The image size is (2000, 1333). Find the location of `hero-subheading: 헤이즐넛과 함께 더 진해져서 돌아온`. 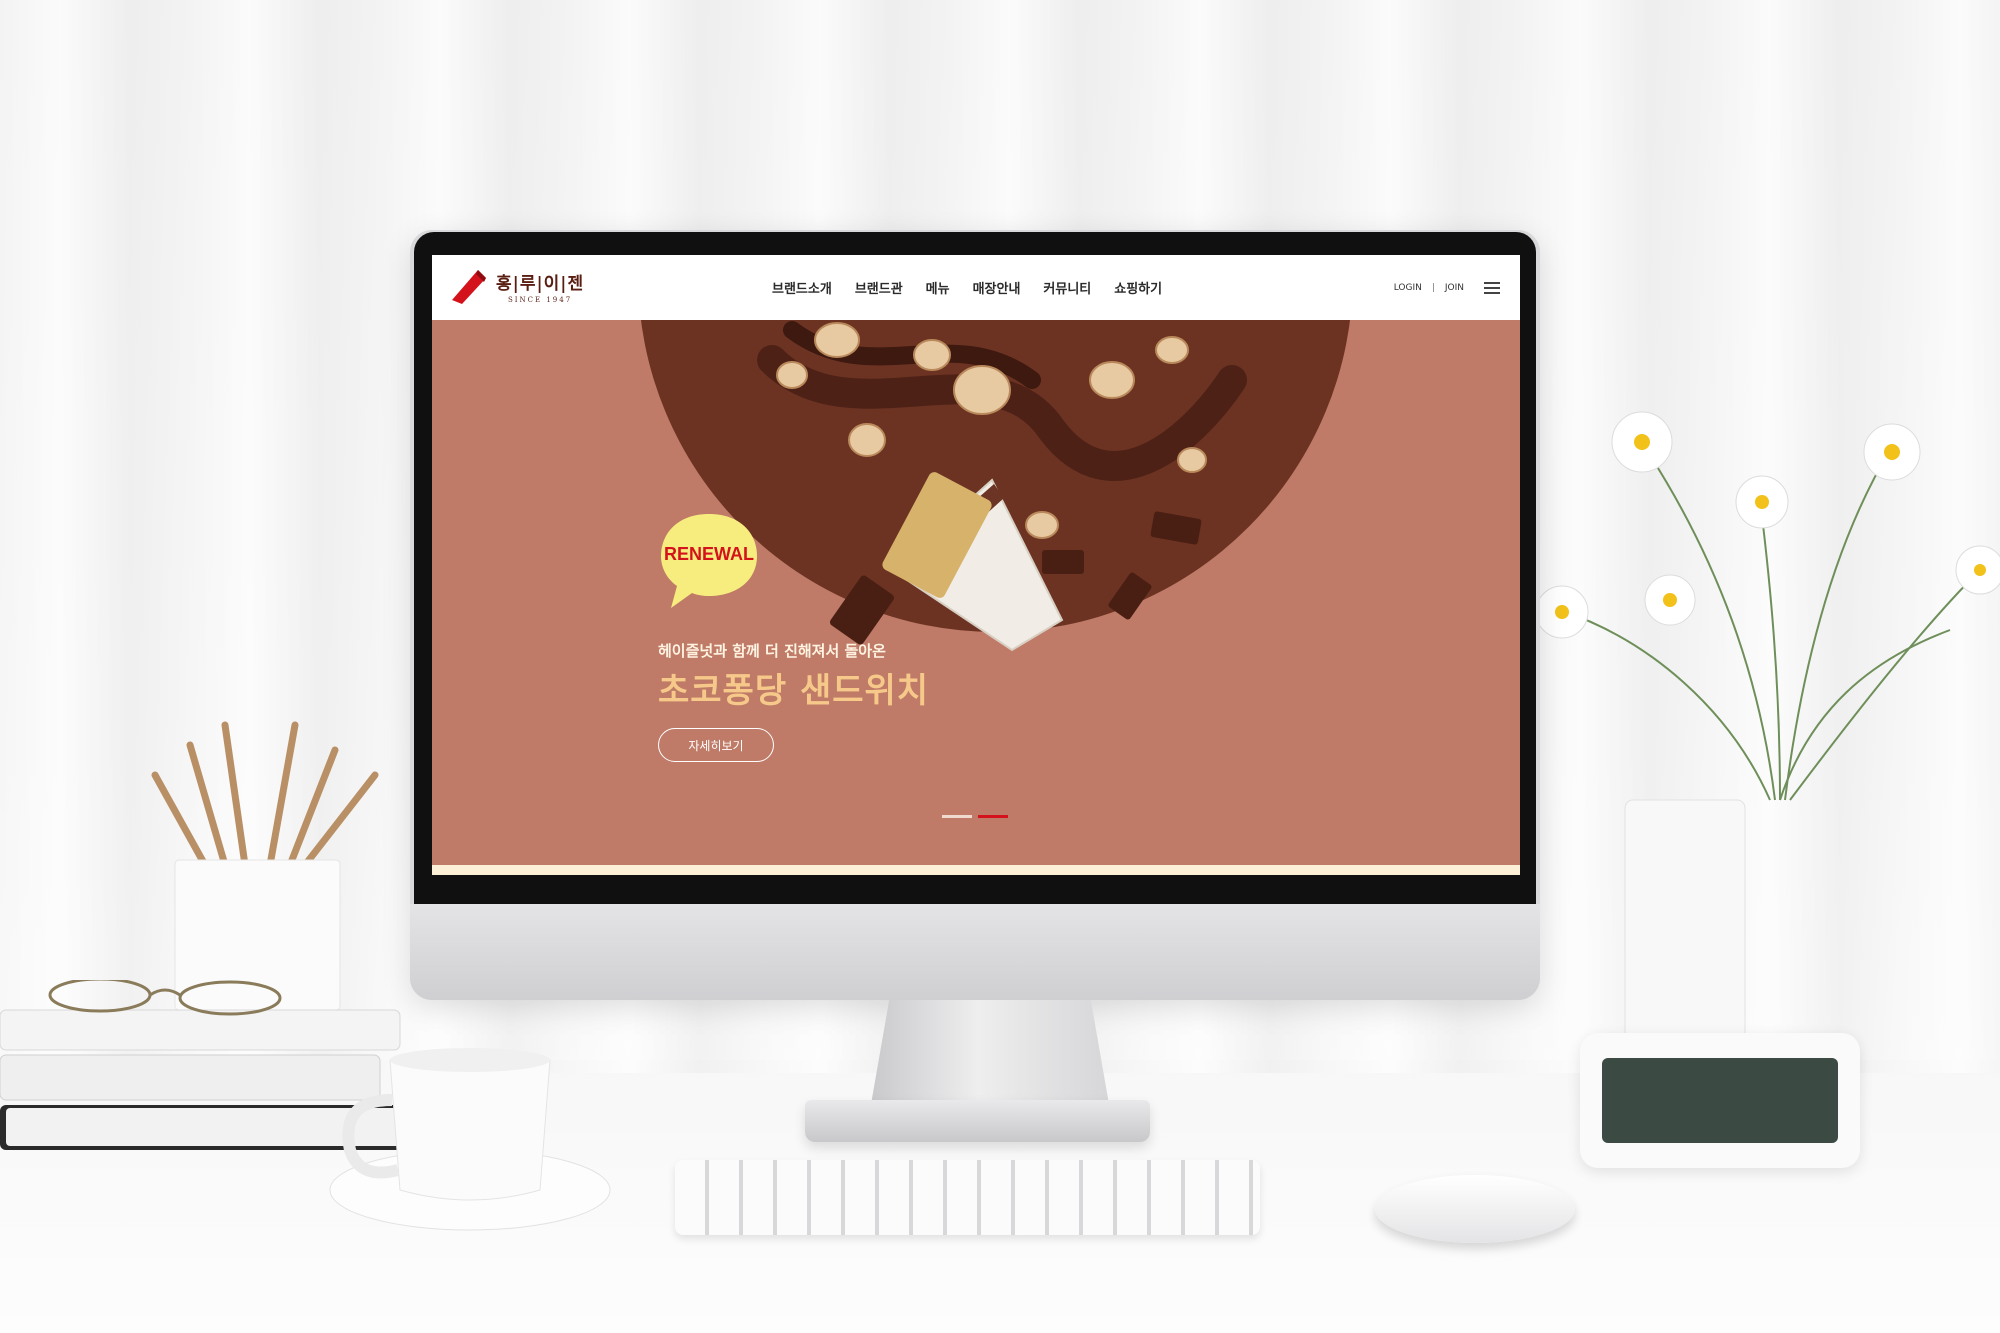

hero-subheading: 헤이즐넛과 함께 더 진해져서 돌아온 is located at coordinates (772, 651).